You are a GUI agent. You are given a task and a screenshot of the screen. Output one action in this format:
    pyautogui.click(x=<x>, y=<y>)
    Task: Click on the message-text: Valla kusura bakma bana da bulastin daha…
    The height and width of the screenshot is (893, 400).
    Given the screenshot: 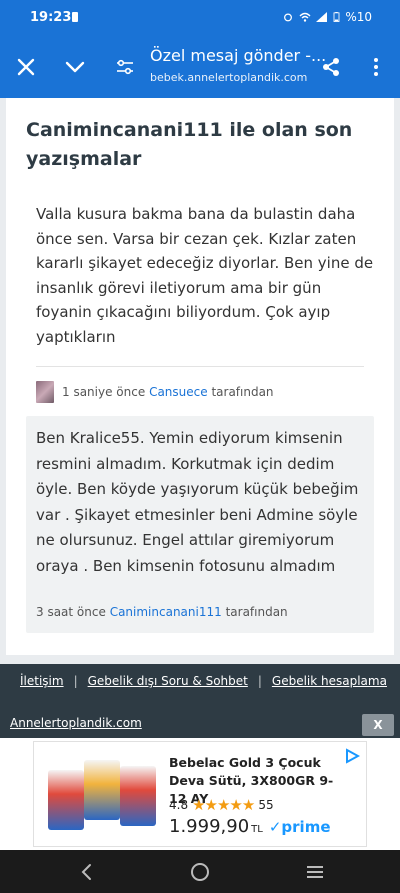 What is the action you would take?
    pyautogui.click(x=205, y=275)
    